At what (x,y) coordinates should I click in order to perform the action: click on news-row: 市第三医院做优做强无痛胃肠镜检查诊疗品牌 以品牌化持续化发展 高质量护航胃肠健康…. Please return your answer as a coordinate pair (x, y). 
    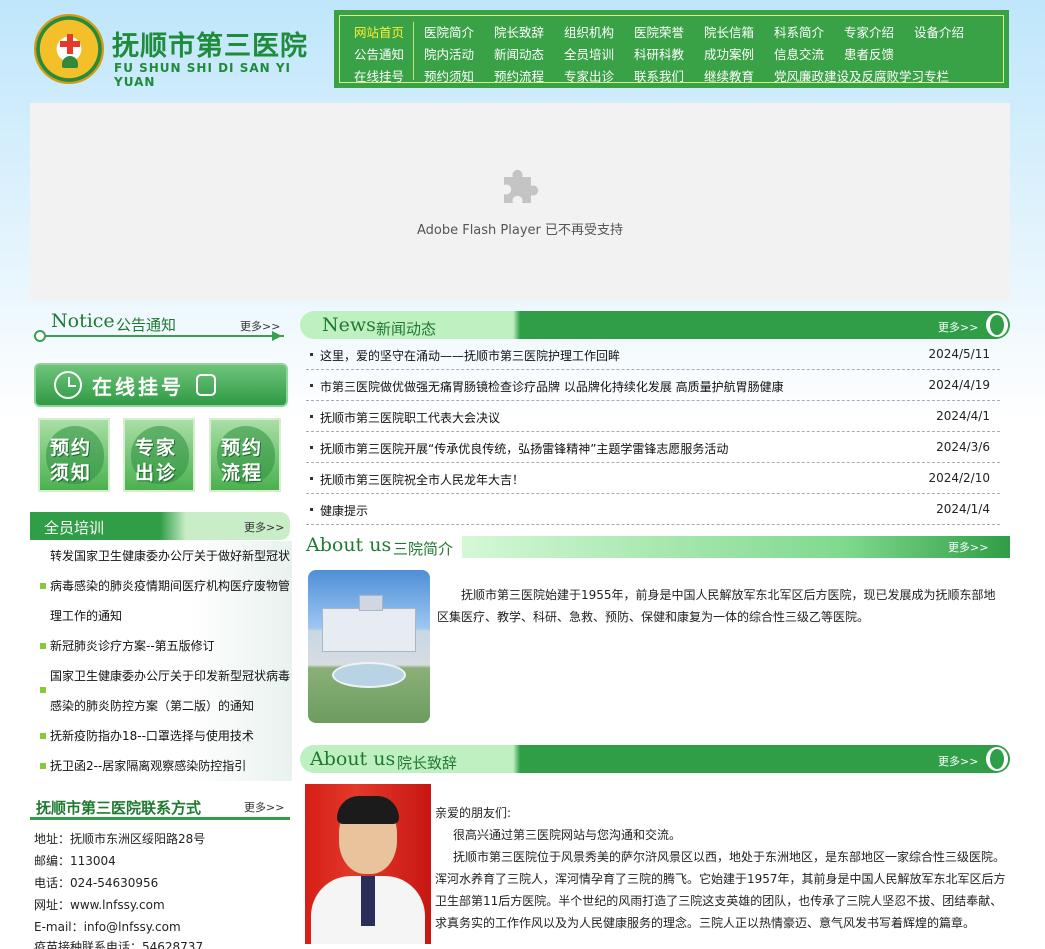
    Looking at the image, I should click on (653, 385).